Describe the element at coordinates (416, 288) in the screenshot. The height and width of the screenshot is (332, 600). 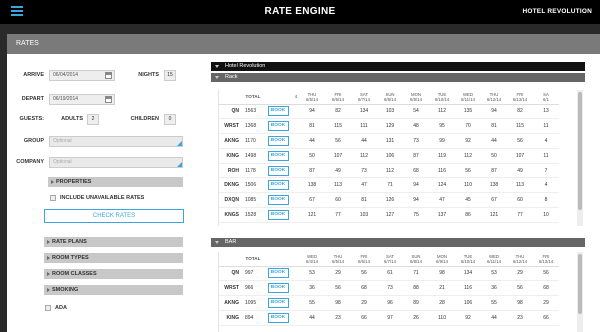
I see `rate-cell: 88` at that location.